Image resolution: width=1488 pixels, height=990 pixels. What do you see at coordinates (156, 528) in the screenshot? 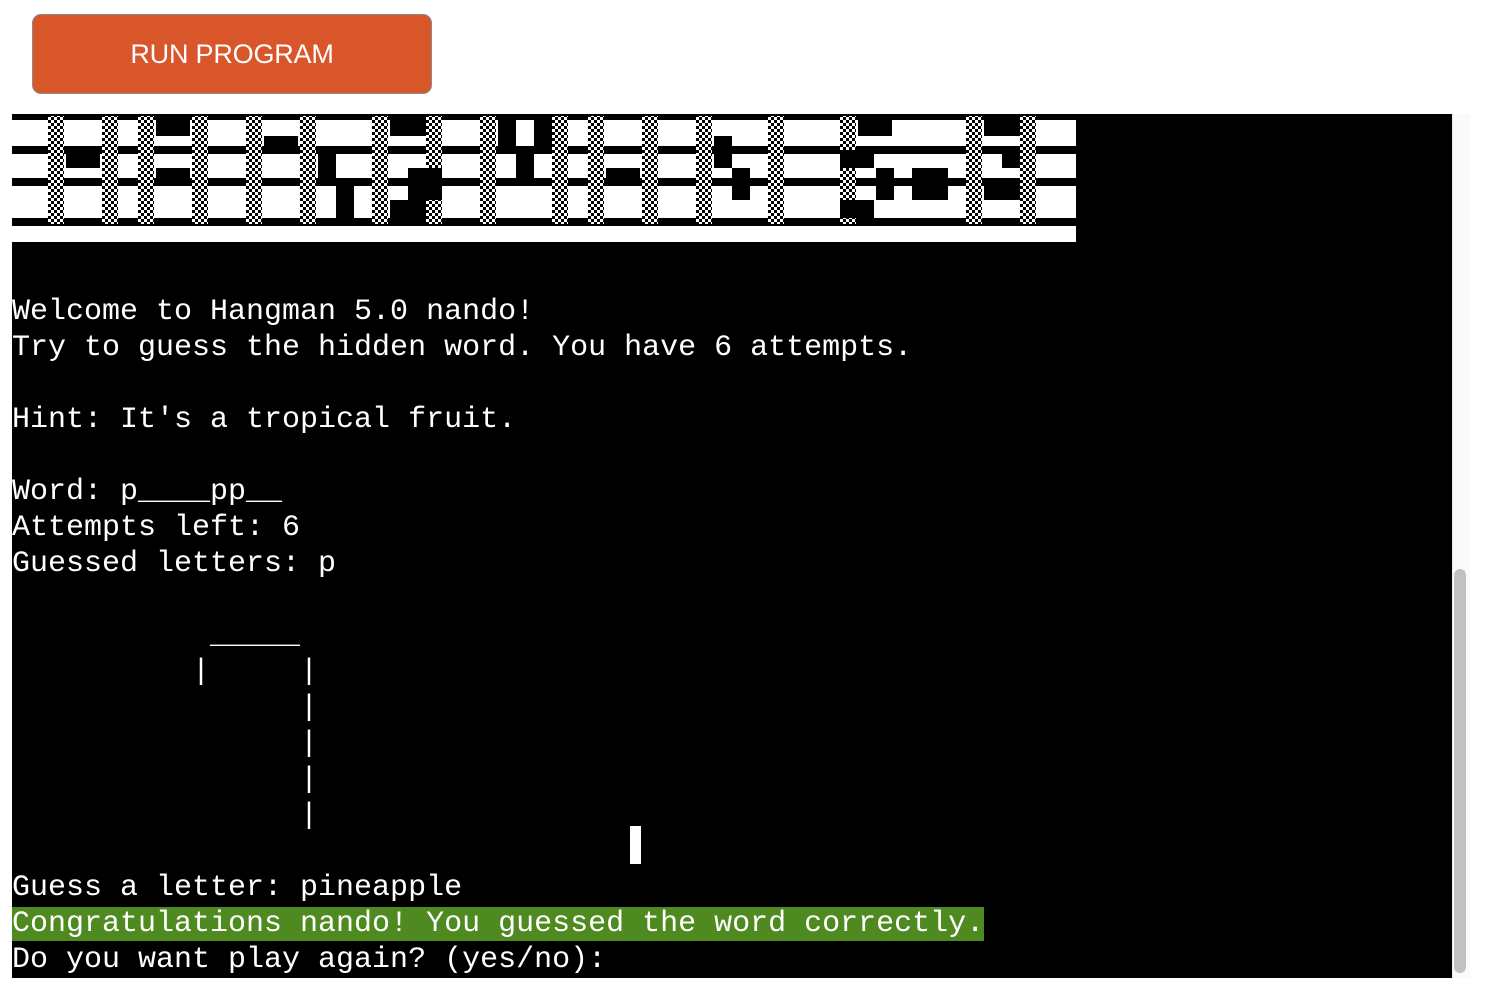
I see `attempts-line: Attempts left: 6` at bounding box center [156, 528].